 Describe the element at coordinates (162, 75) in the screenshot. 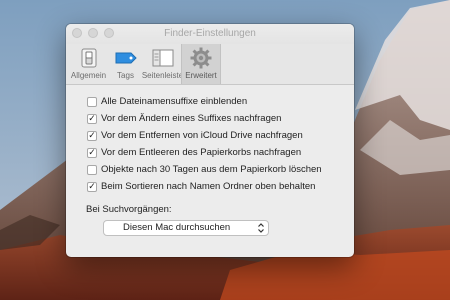

I see `tab-seitenleiste-label: Seitenleiste` at that location.